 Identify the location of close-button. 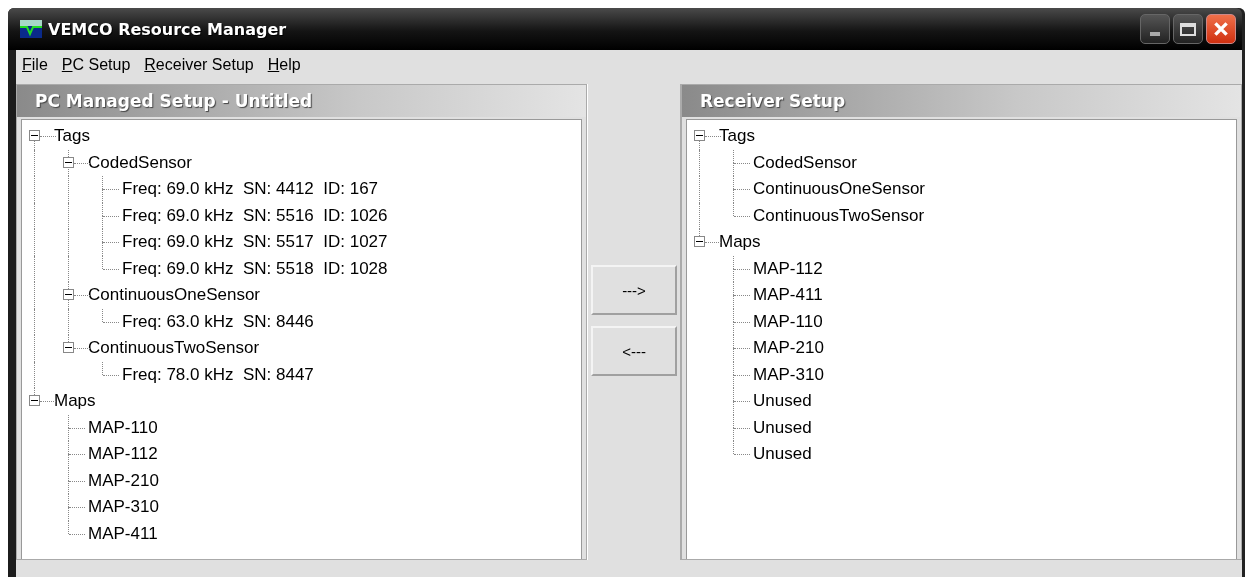
(1221, 29).